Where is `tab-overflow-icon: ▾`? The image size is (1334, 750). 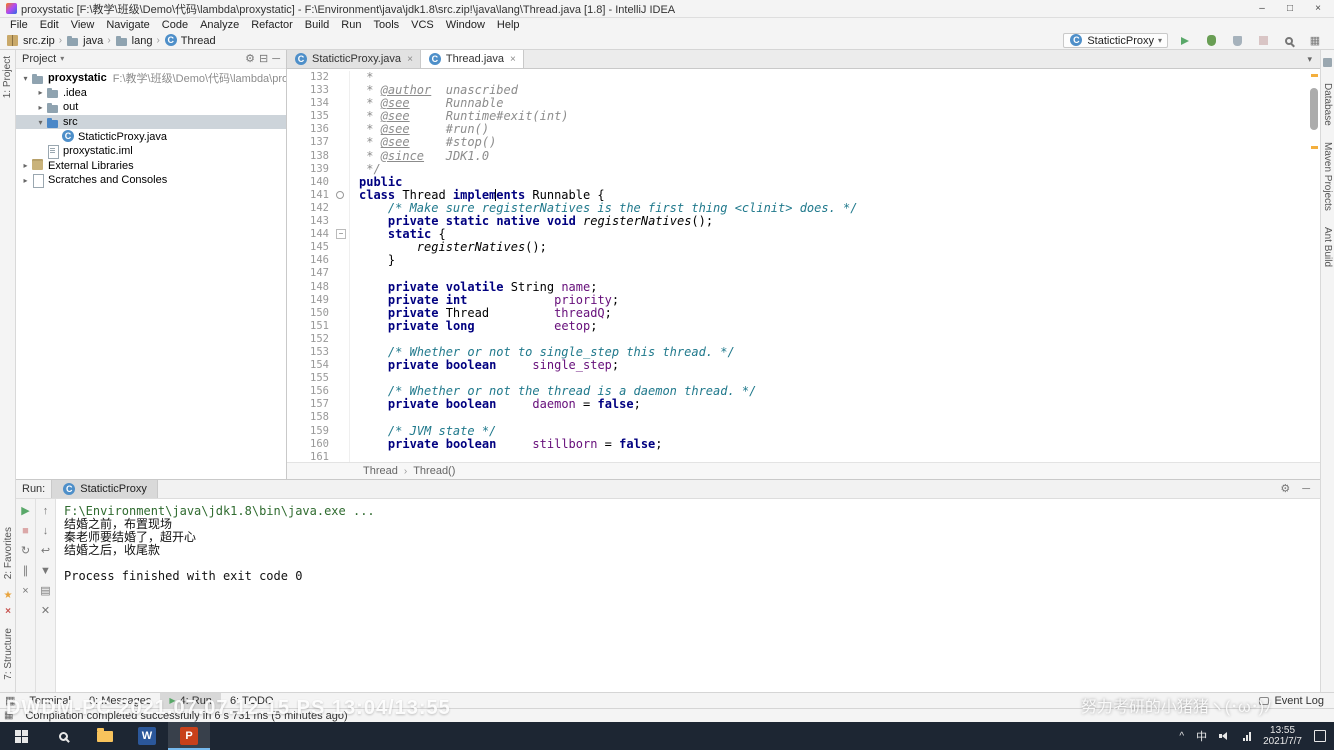 tab-overflow-icon: ▾ is located at coordinates (1309, 59).